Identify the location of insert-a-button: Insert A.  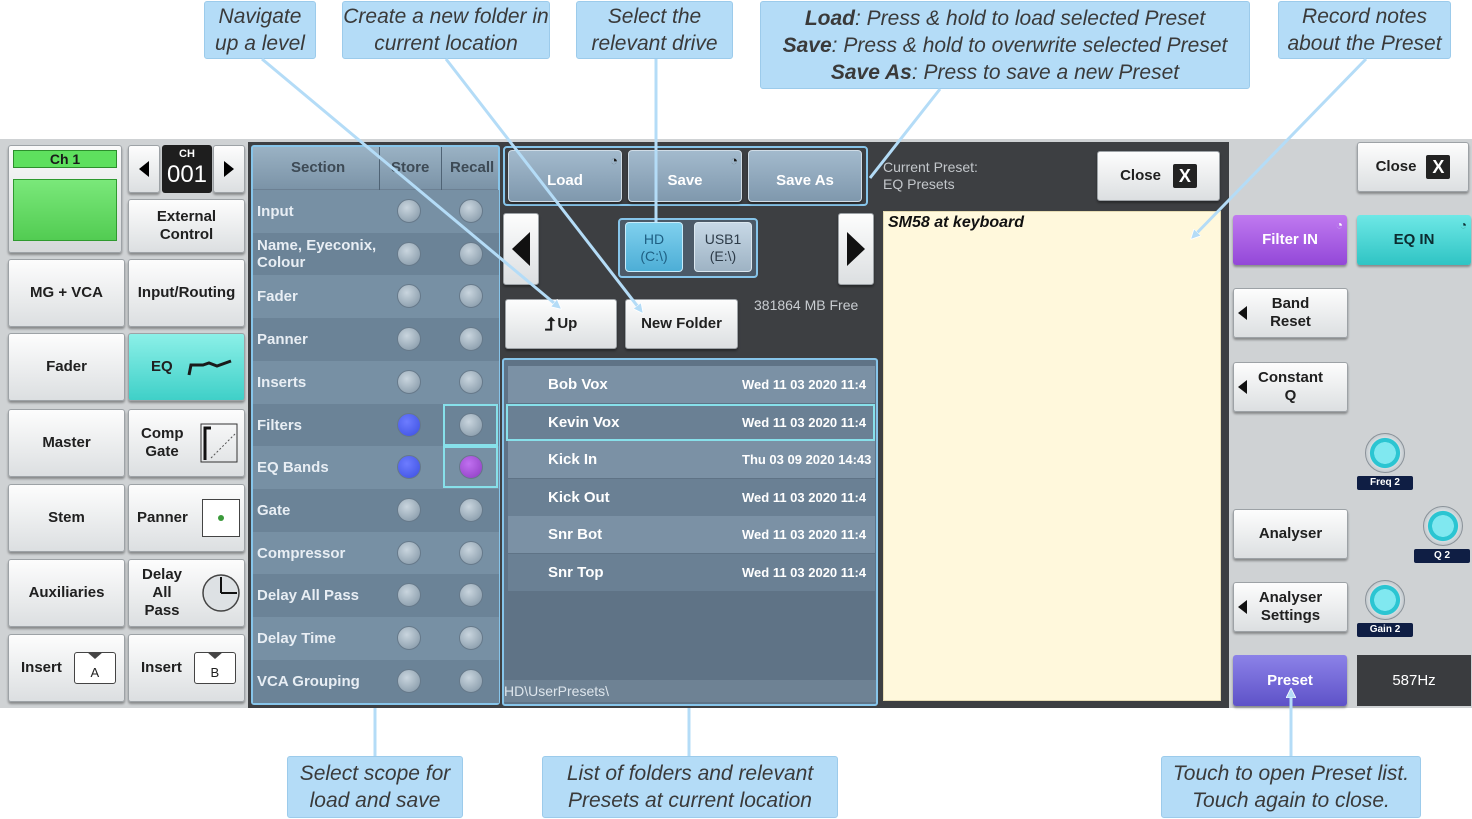
(66, 668).